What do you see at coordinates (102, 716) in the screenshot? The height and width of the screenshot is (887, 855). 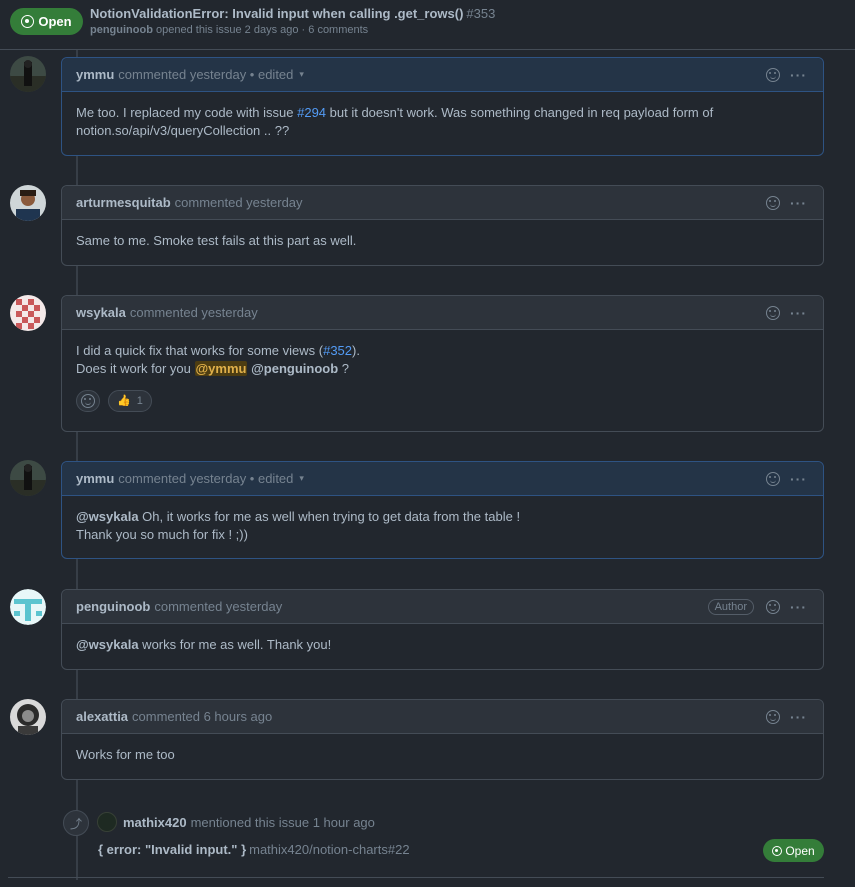 I see `comment-author: alexattia` at bounding box center [102, 716].